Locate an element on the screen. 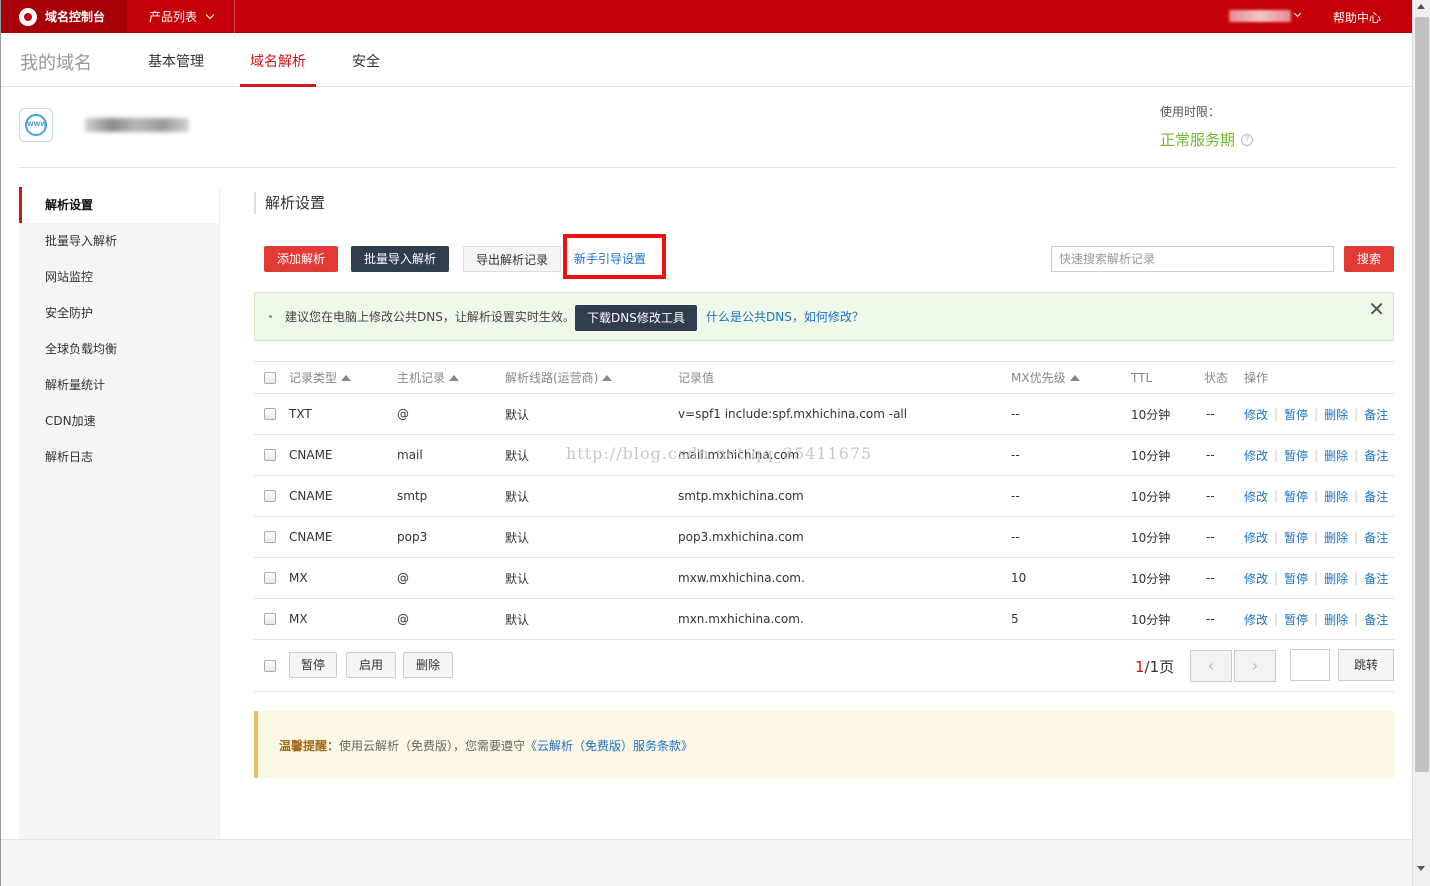 The image size is (1430, 886). tab-basic-management: 基本管理 is located at coordinates (176, 61).